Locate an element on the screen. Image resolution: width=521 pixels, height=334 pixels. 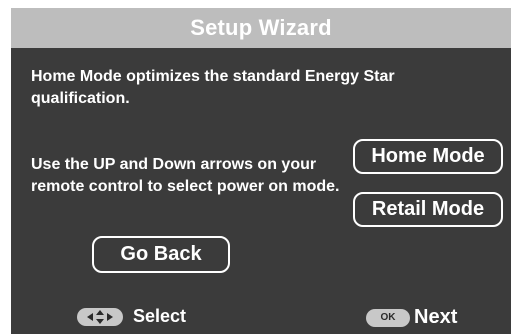
dpad-arrows-icon is located at coordinates (100, 316).